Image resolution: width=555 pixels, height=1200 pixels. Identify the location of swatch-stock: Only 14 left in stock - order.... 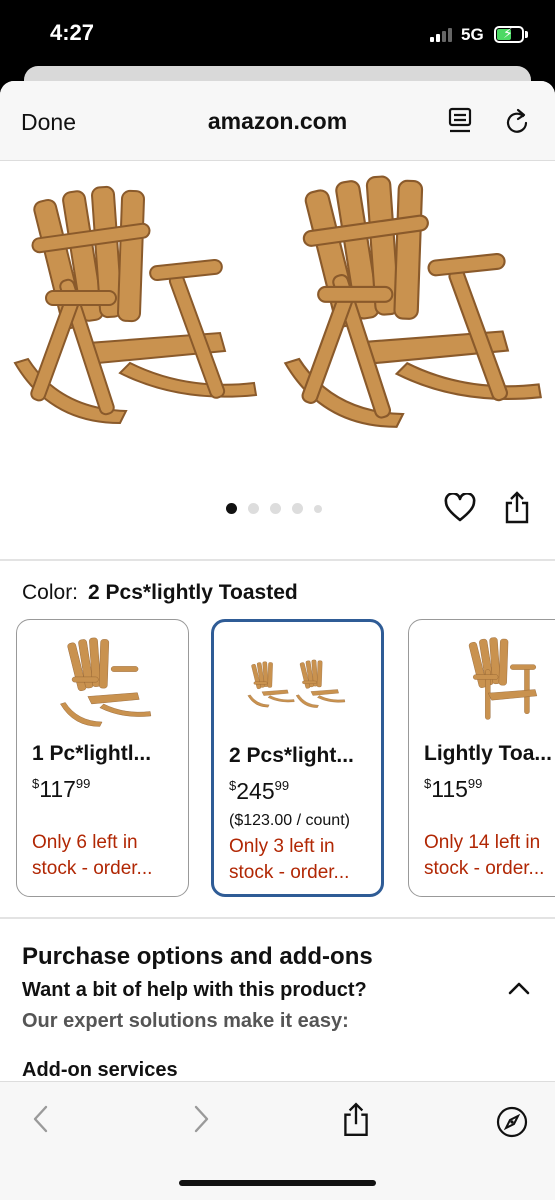
(484, 855).